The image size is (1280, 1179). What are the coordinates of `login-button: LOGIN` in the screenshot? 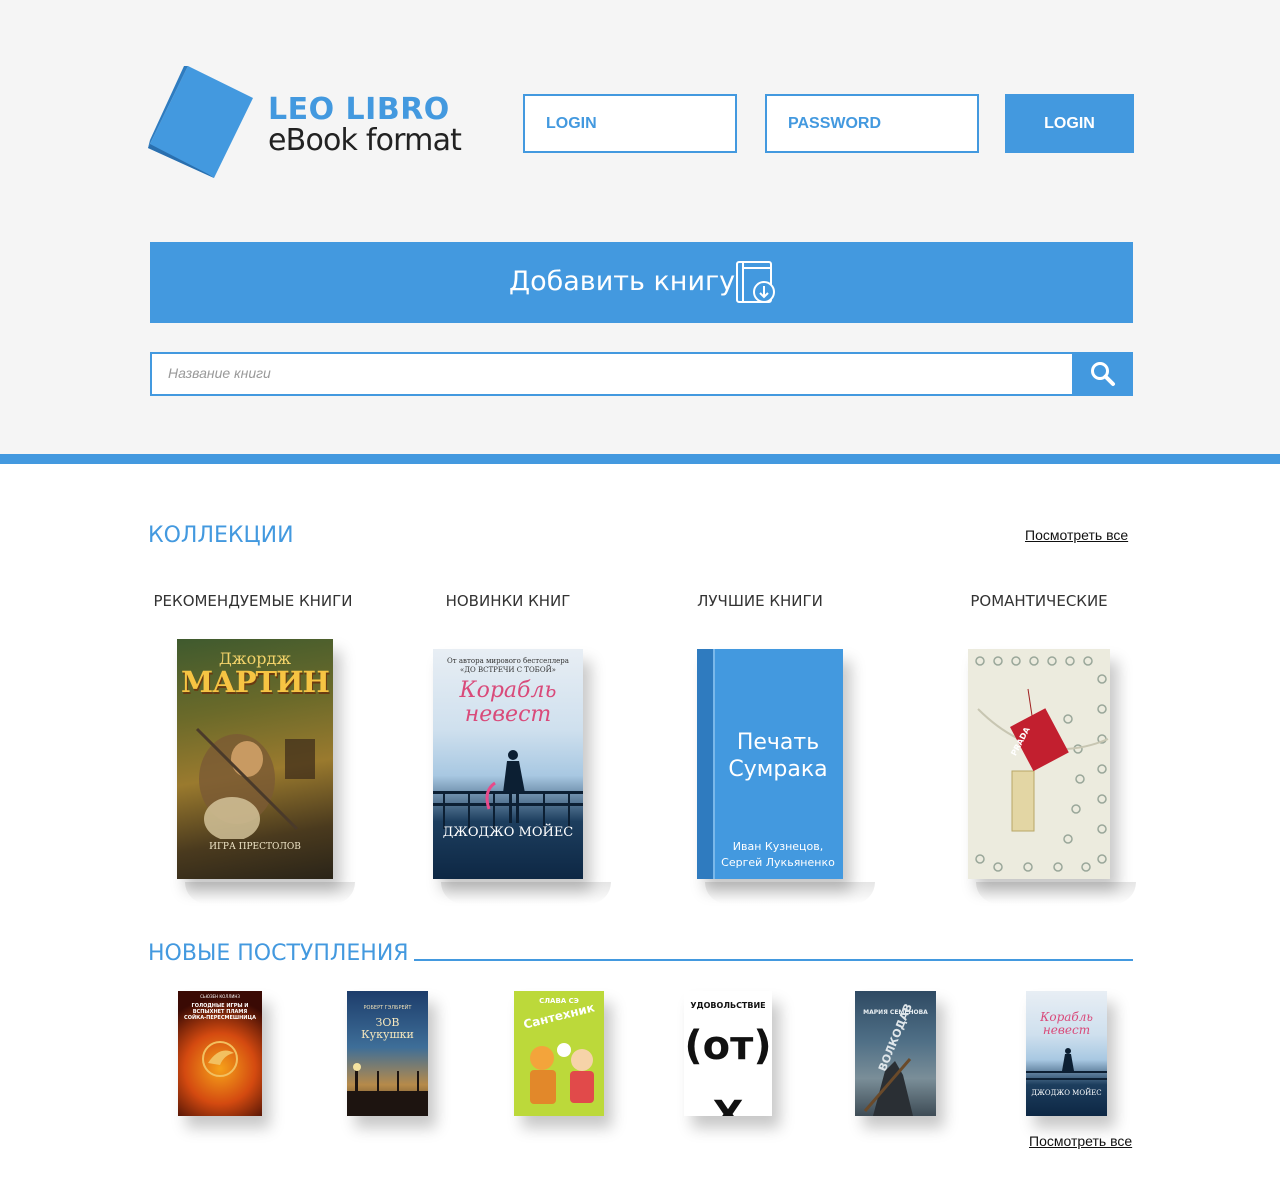 It's located at (1069, 123).